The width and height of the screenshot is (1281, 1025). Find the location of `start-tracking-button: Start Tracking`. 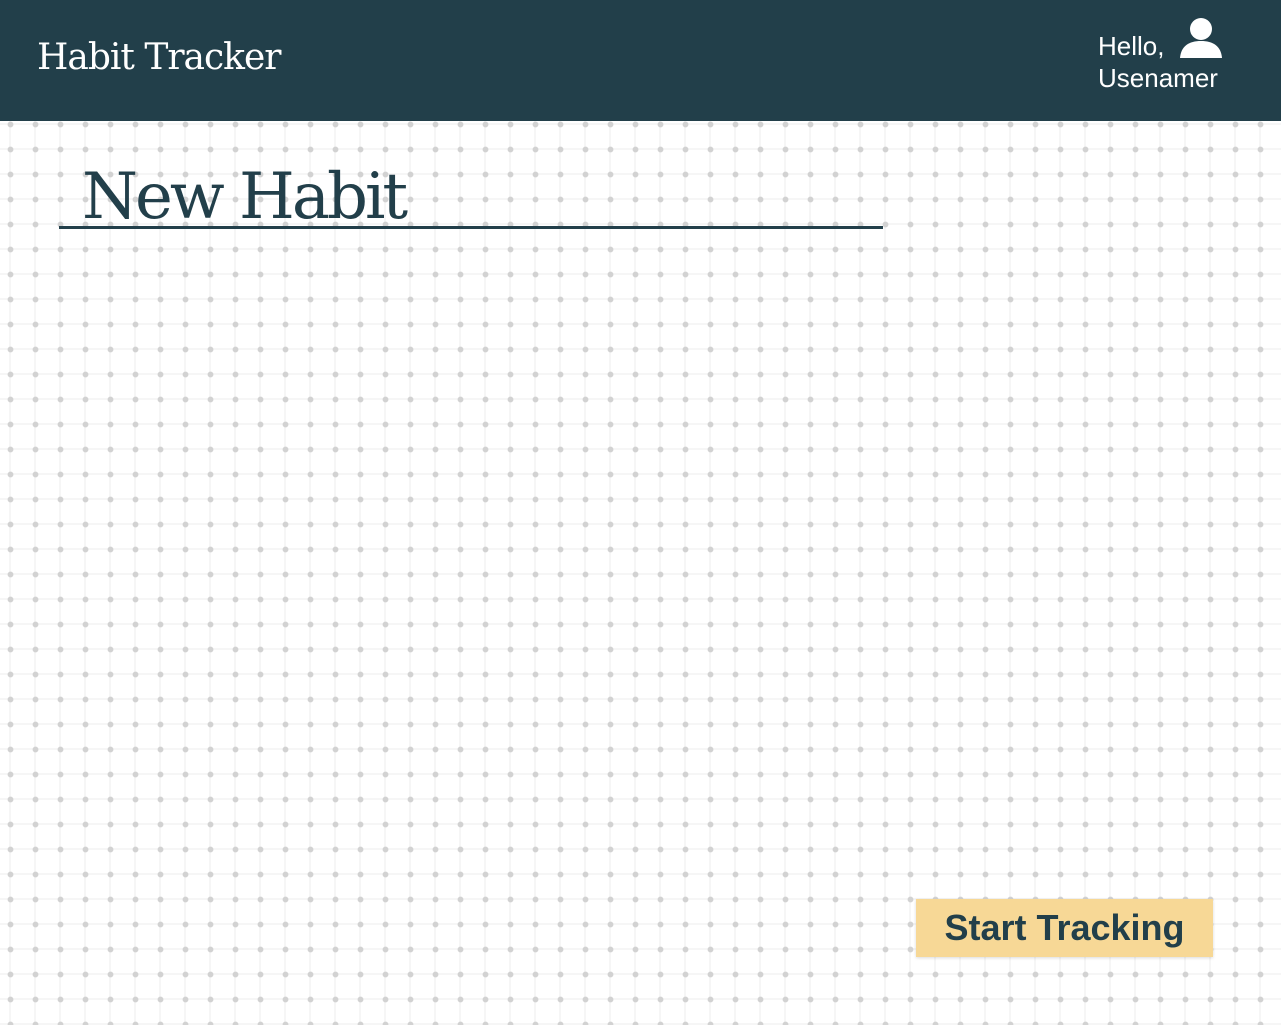

start-tracking-button: Start Tracking is located at coordinates (1064, 928).